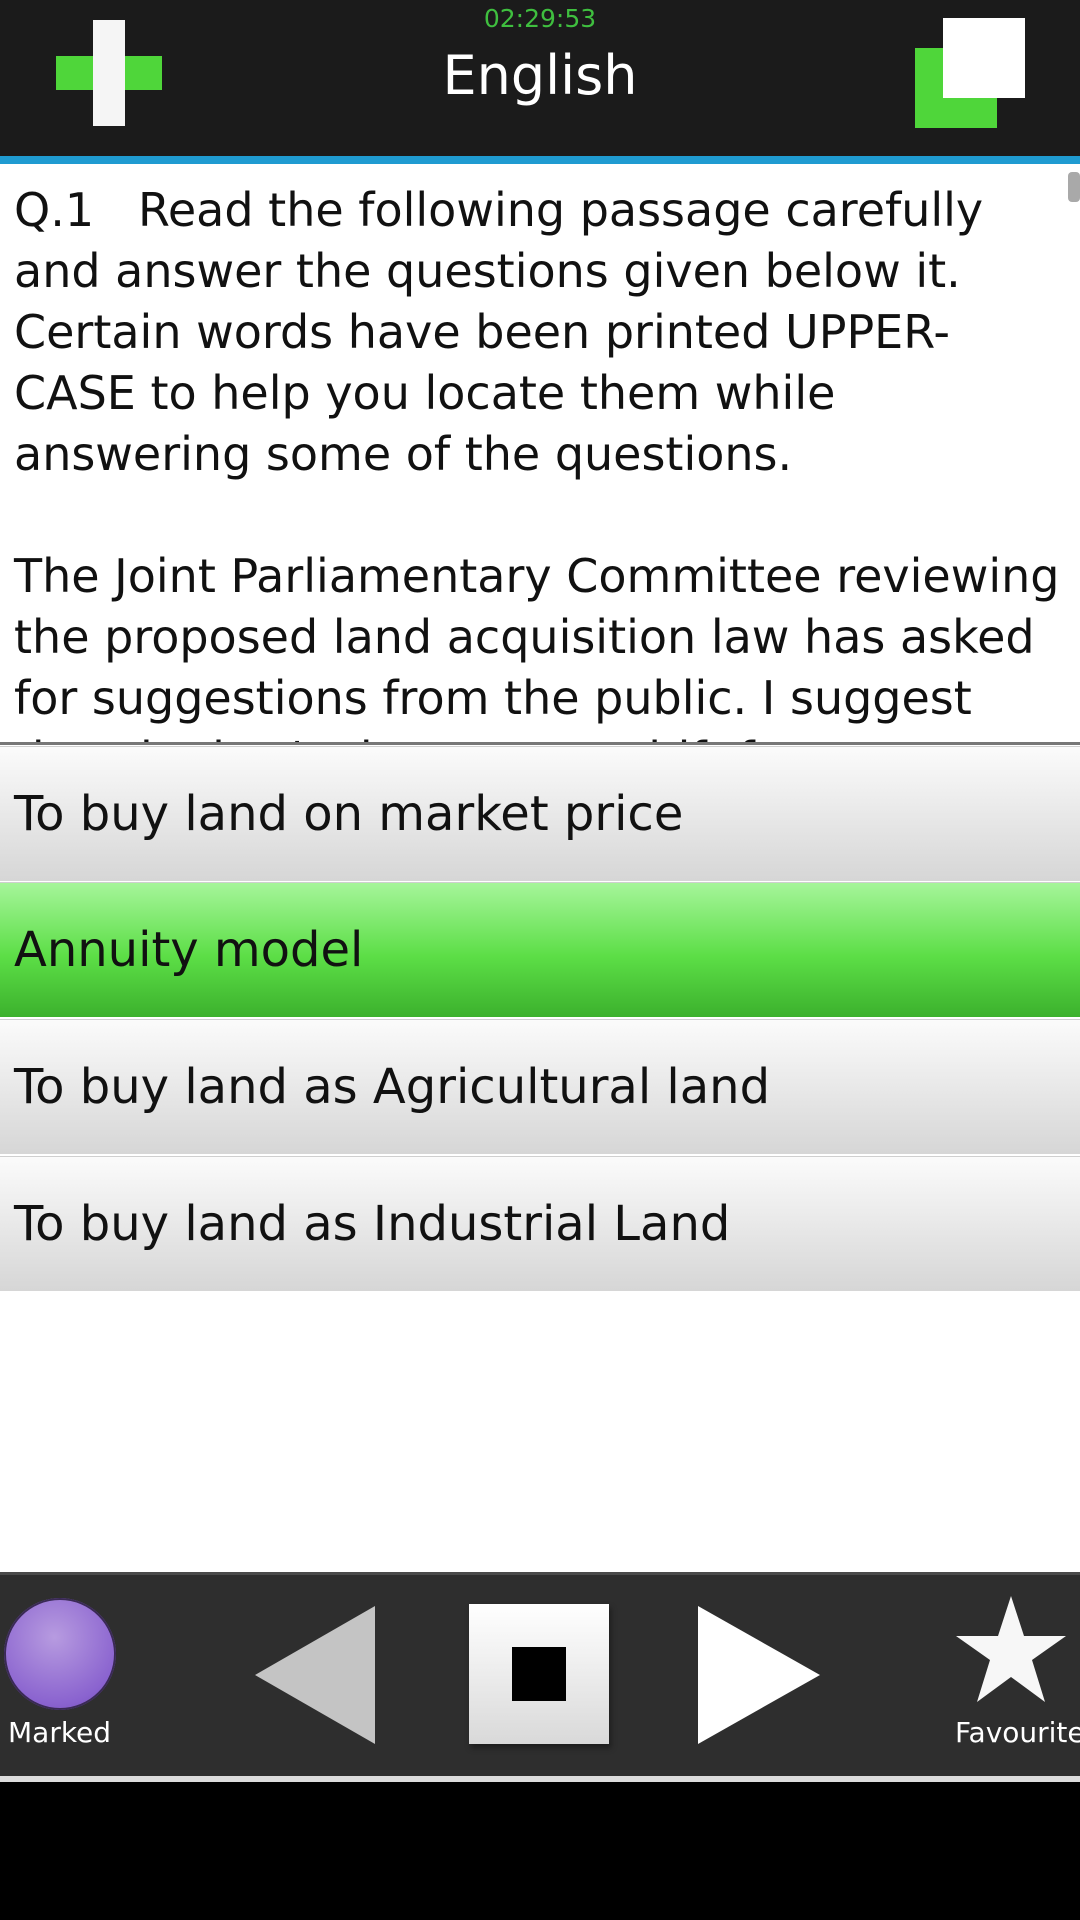 This screenshot has width=1080, height=1920. What do you see at coordinates (540, 160) in the screenshot?
I see `header-divider` at bounding box center [540, 160].